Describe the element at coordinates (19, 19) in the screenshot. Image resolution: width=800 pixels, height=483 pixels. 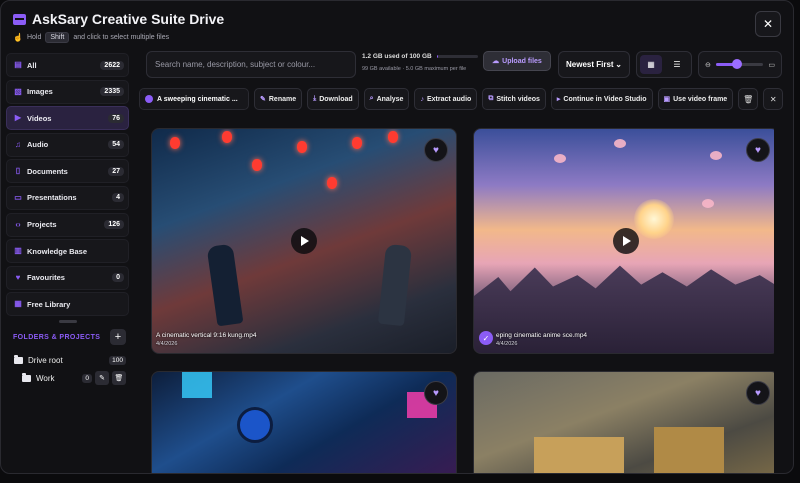
I see `drive-logo-icon` at that location.